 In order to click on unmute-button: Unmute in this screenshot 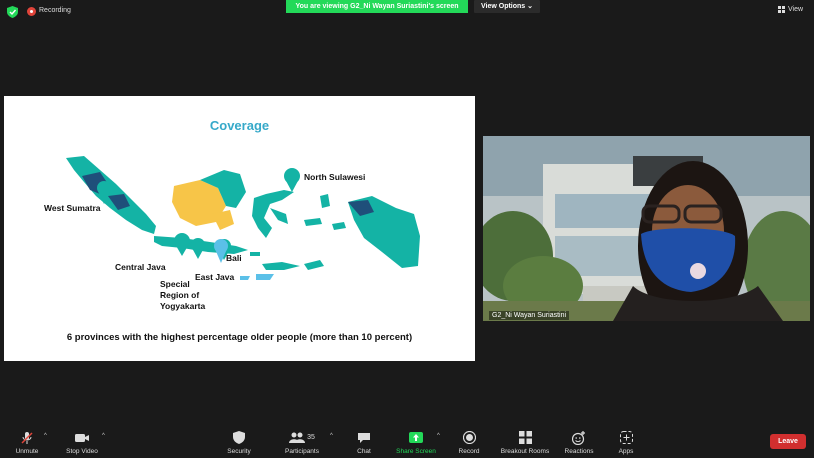, I will do `click(27, 441)`.